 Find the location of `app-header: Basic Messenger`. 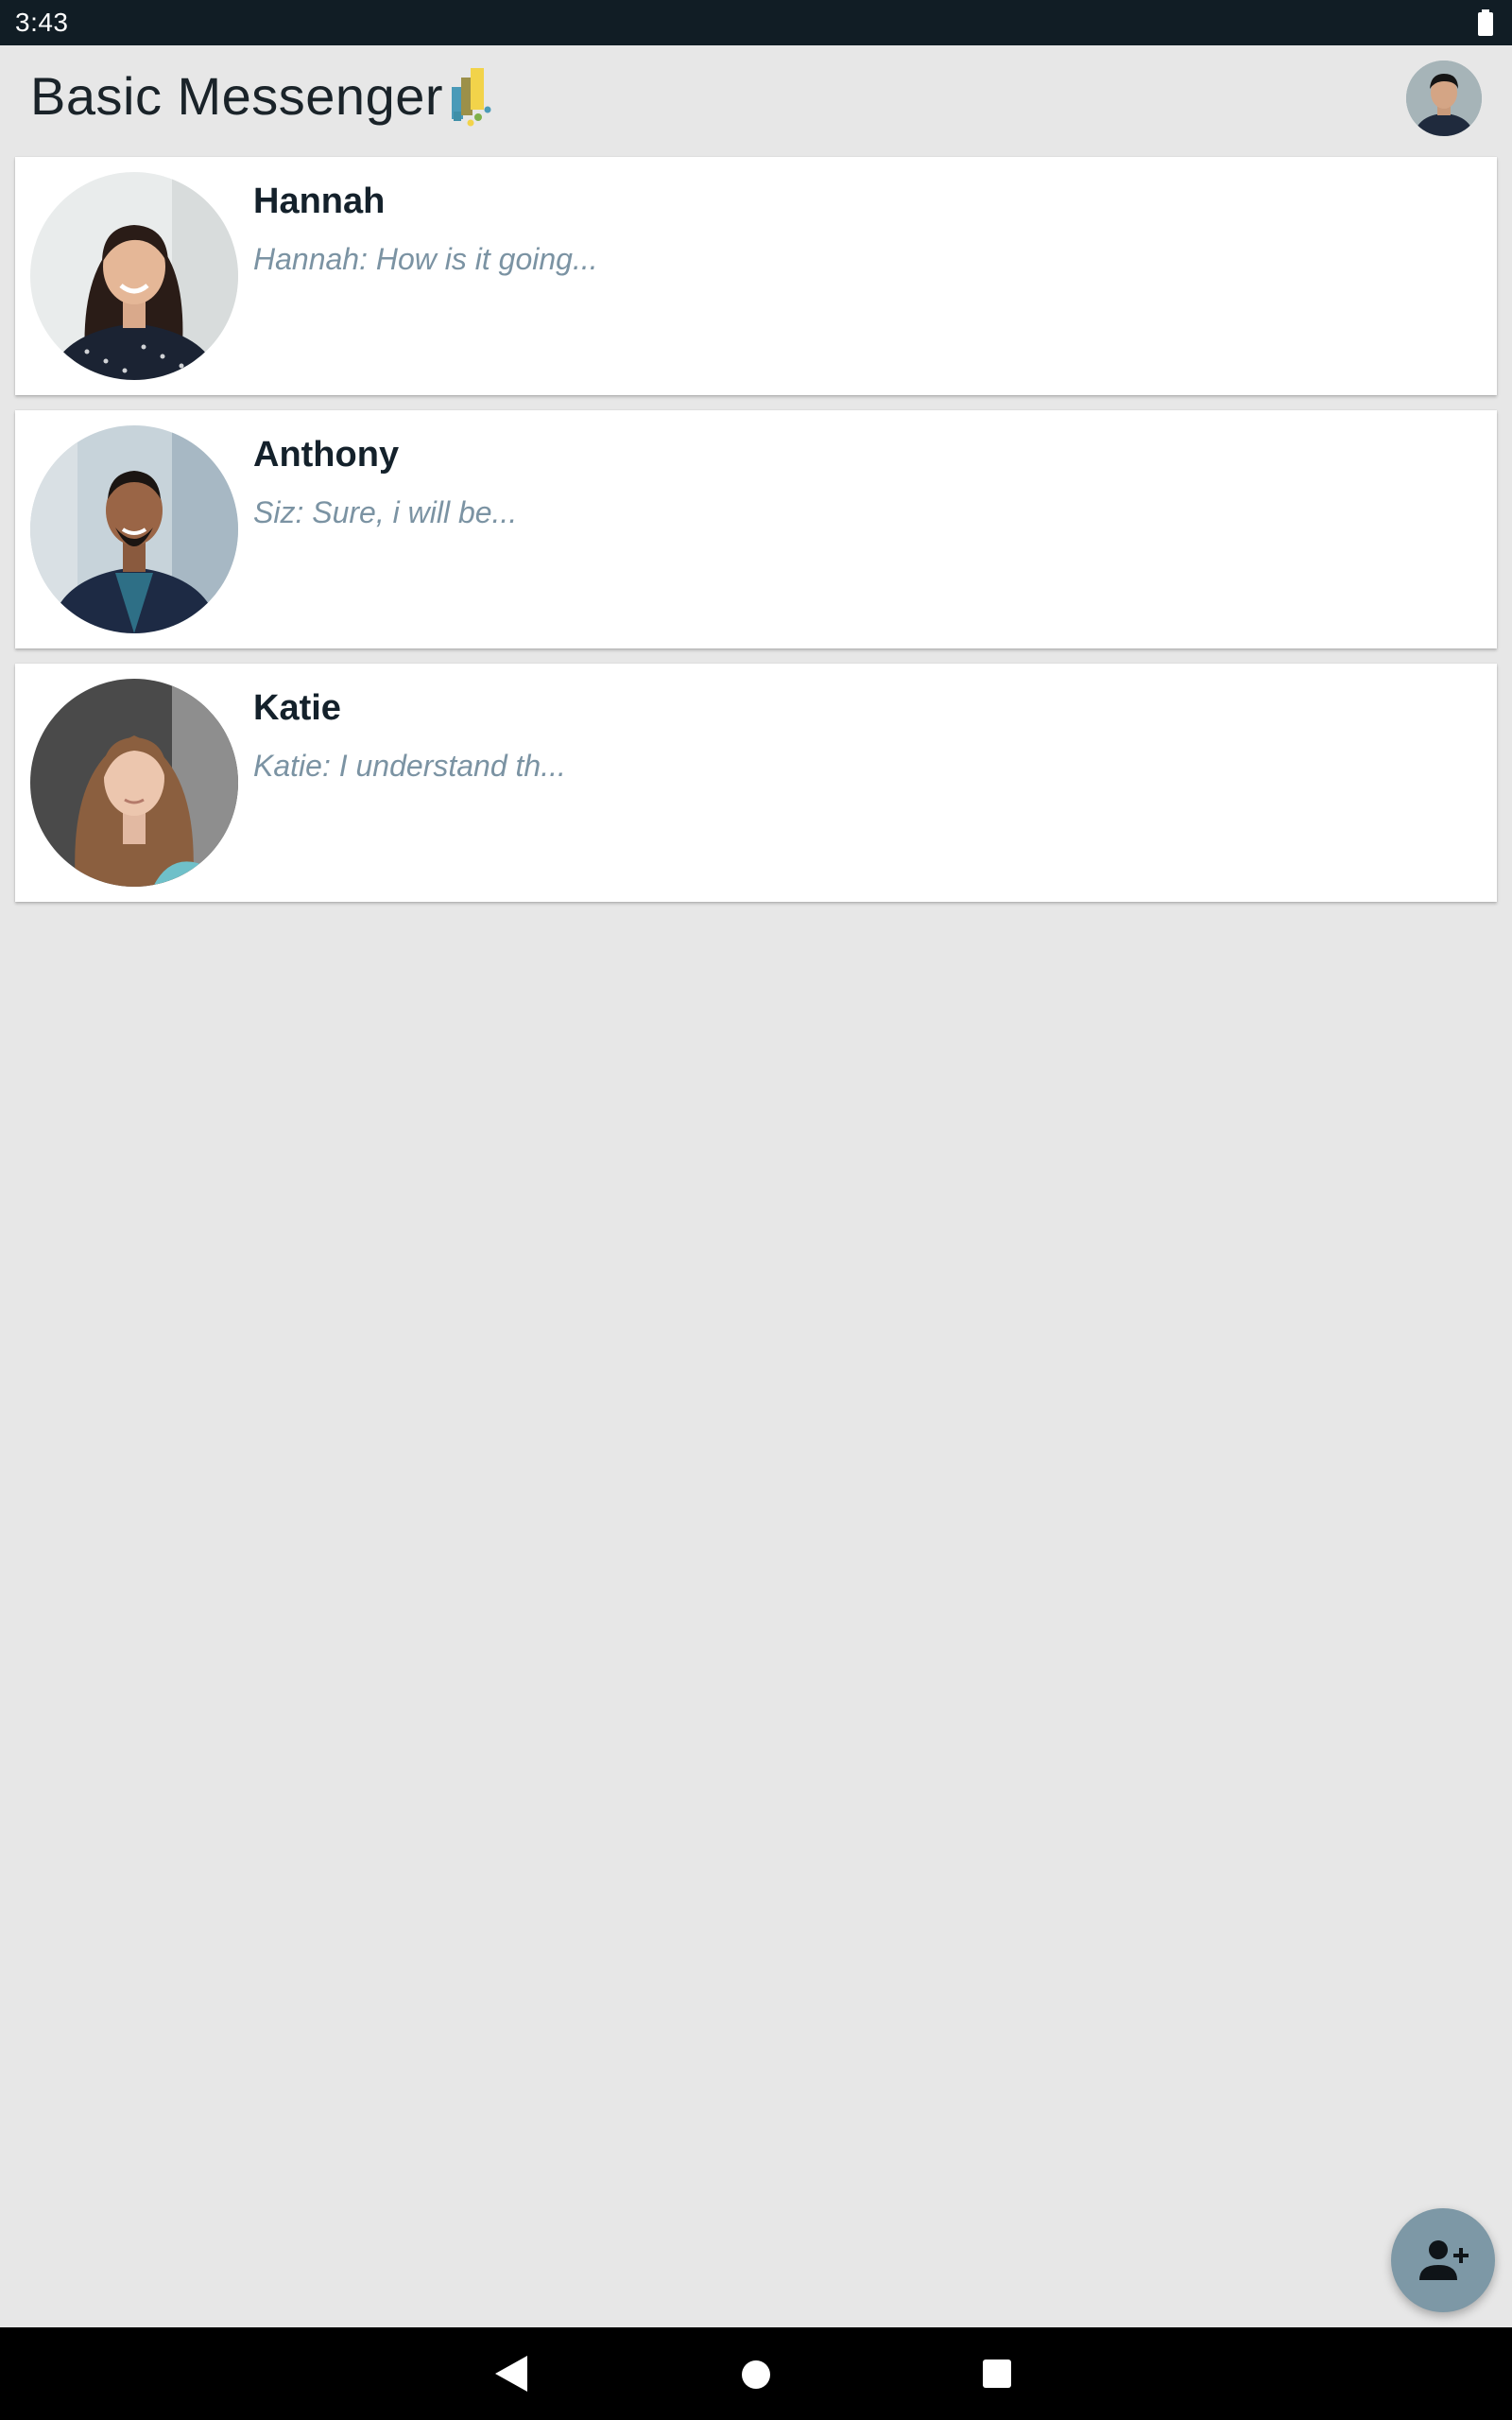

app-header: Basic Messenger is located at coordinates (756, 100).